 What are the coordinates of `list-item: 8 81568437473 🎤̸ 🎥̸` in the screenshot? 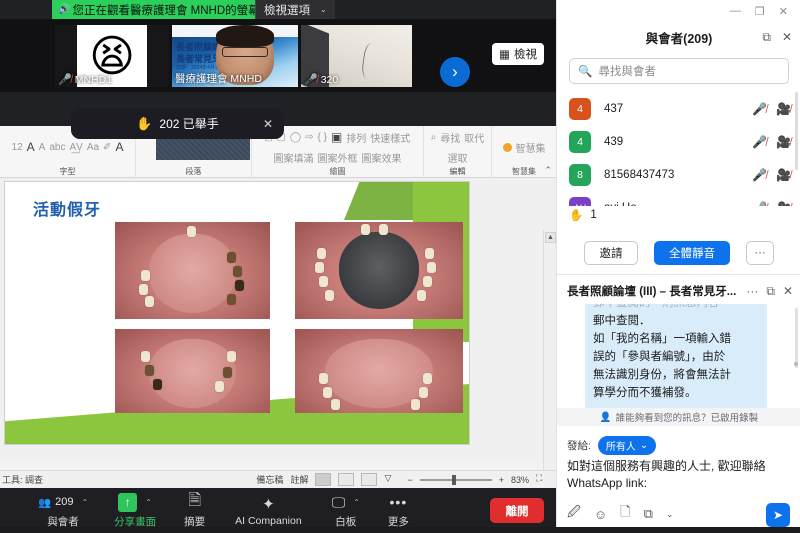 It's located at (678, 174).